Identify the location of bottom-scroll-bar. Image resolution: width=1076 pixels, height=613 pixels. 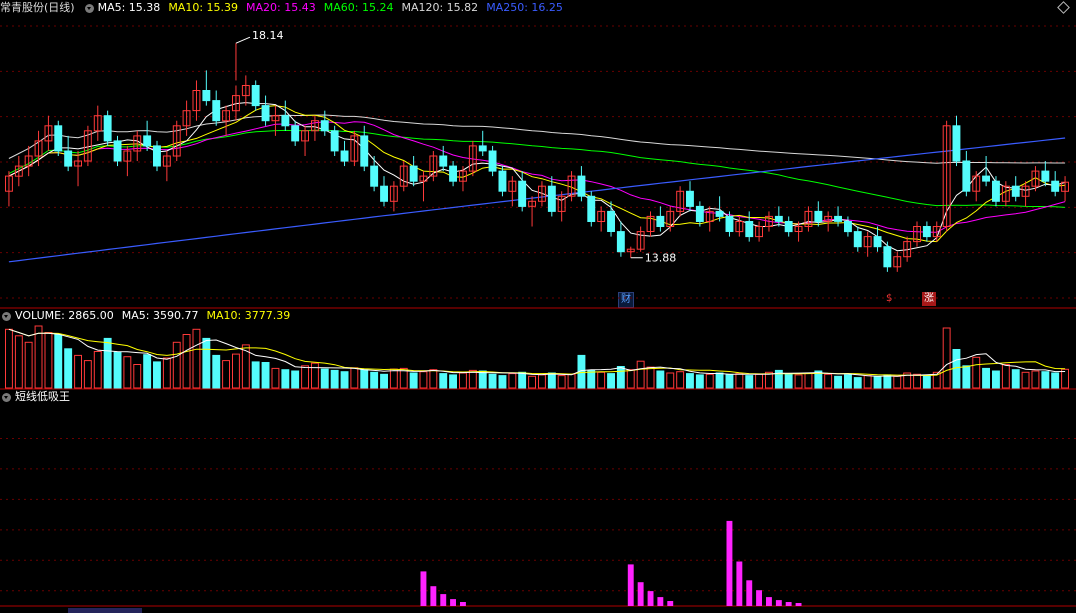
(105, 610).